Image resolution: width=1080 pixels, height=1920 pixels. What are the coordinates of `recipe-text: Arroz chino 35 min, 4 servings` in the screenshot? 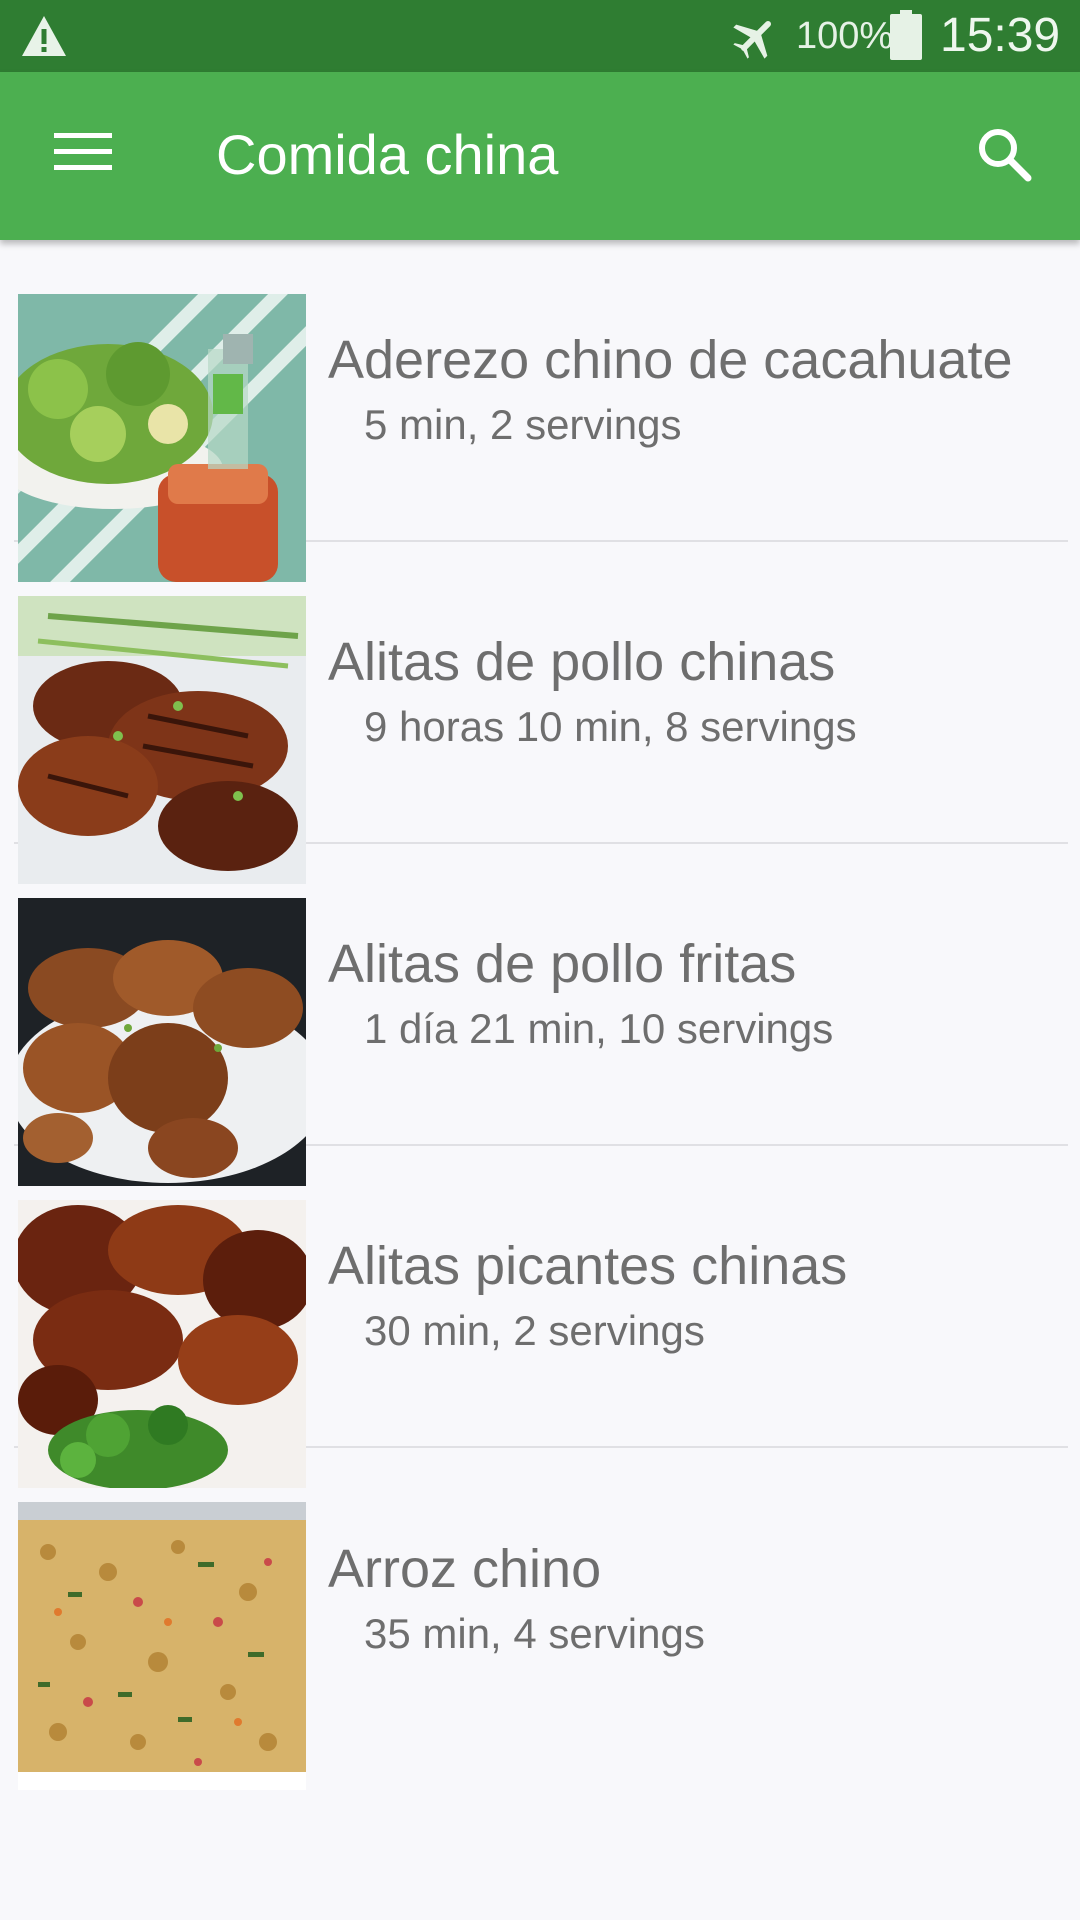 It's located at (693, 1599).